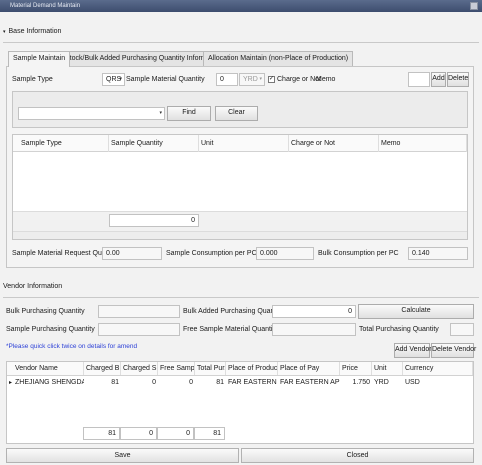 Image resolution: width=482 pixels, height=465 pixels. What do you see at coordinates (356, 368) in the screenshot?
I see `vendor-col-price: Price` at bounding box center [356, 368].